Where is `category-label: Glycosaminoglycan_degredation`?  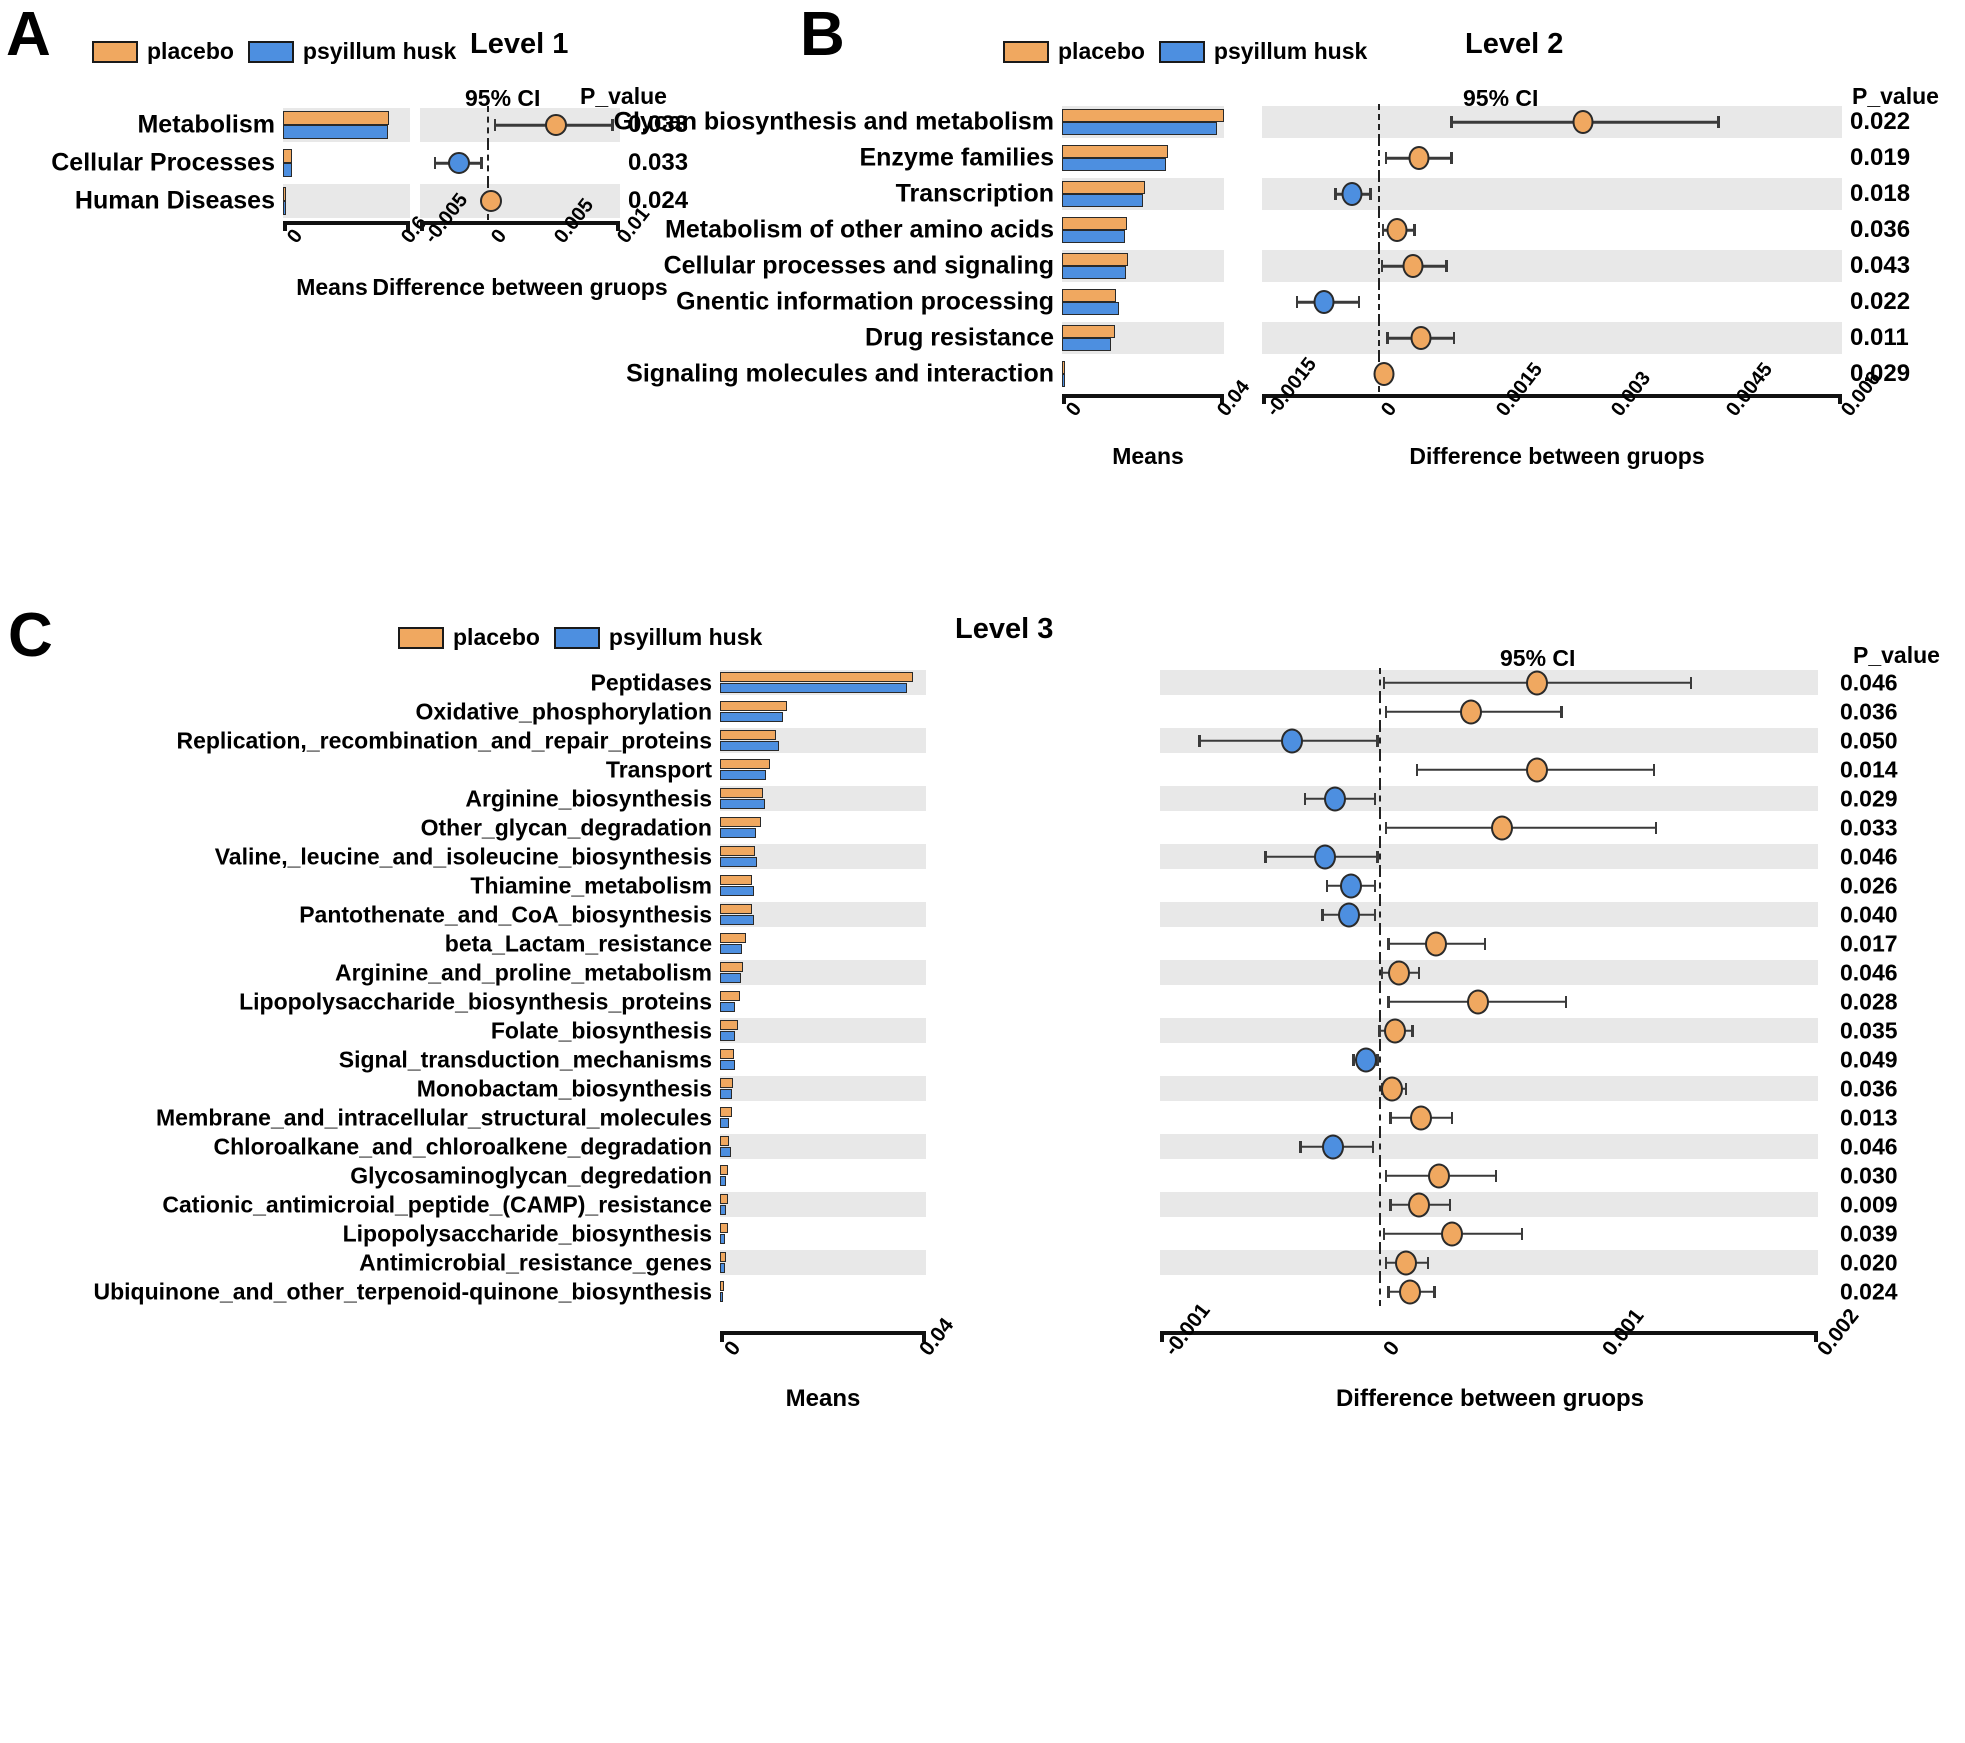 category-label: Glycosaminoglycan_degredation is located at coordinates (531, 1175).